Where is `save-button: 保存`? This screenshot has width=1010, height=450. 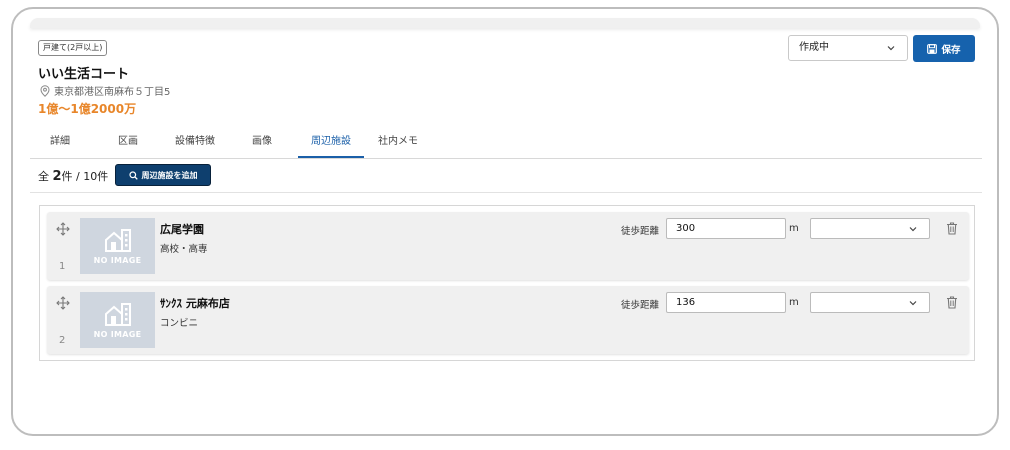
save-button: 保存 is located at coordinates (944, 48).